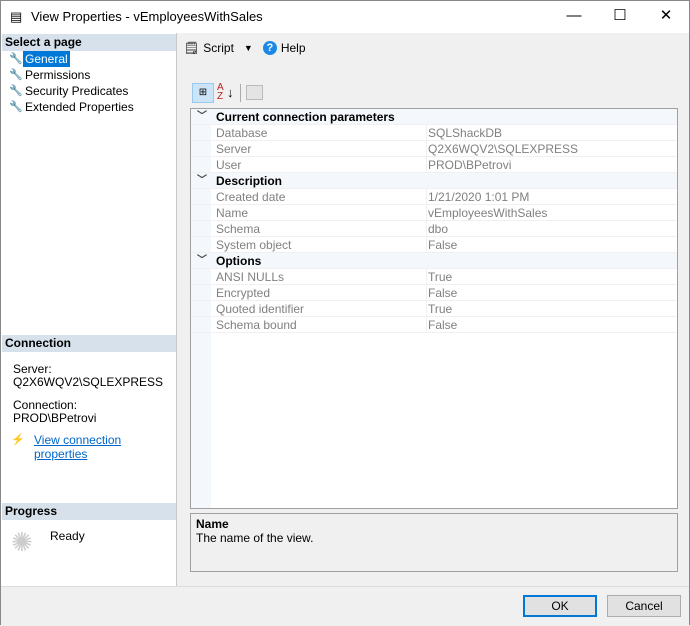  Describe the element at coordinates (479, 197) in the screenshot. I see `property-value: 1/21/2020 1:01 PM` at that location.